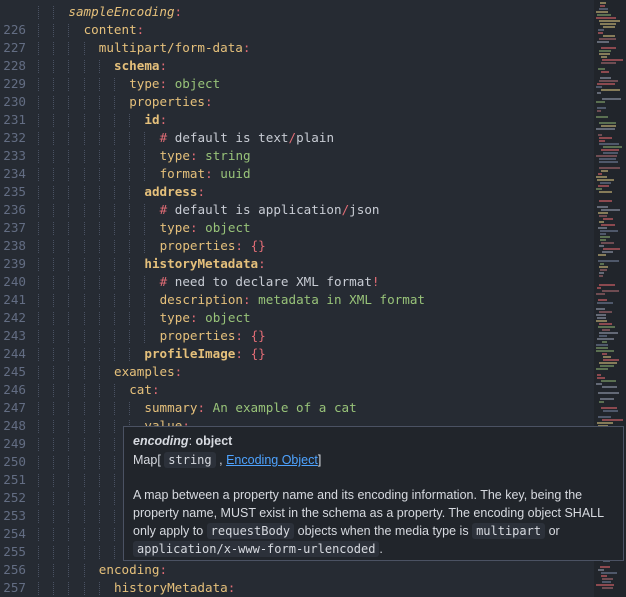 This screenshot has height=597, width=626. Describe the element at coordinates (375, 281) in the screenshot. I see `code-token: !` at that location.